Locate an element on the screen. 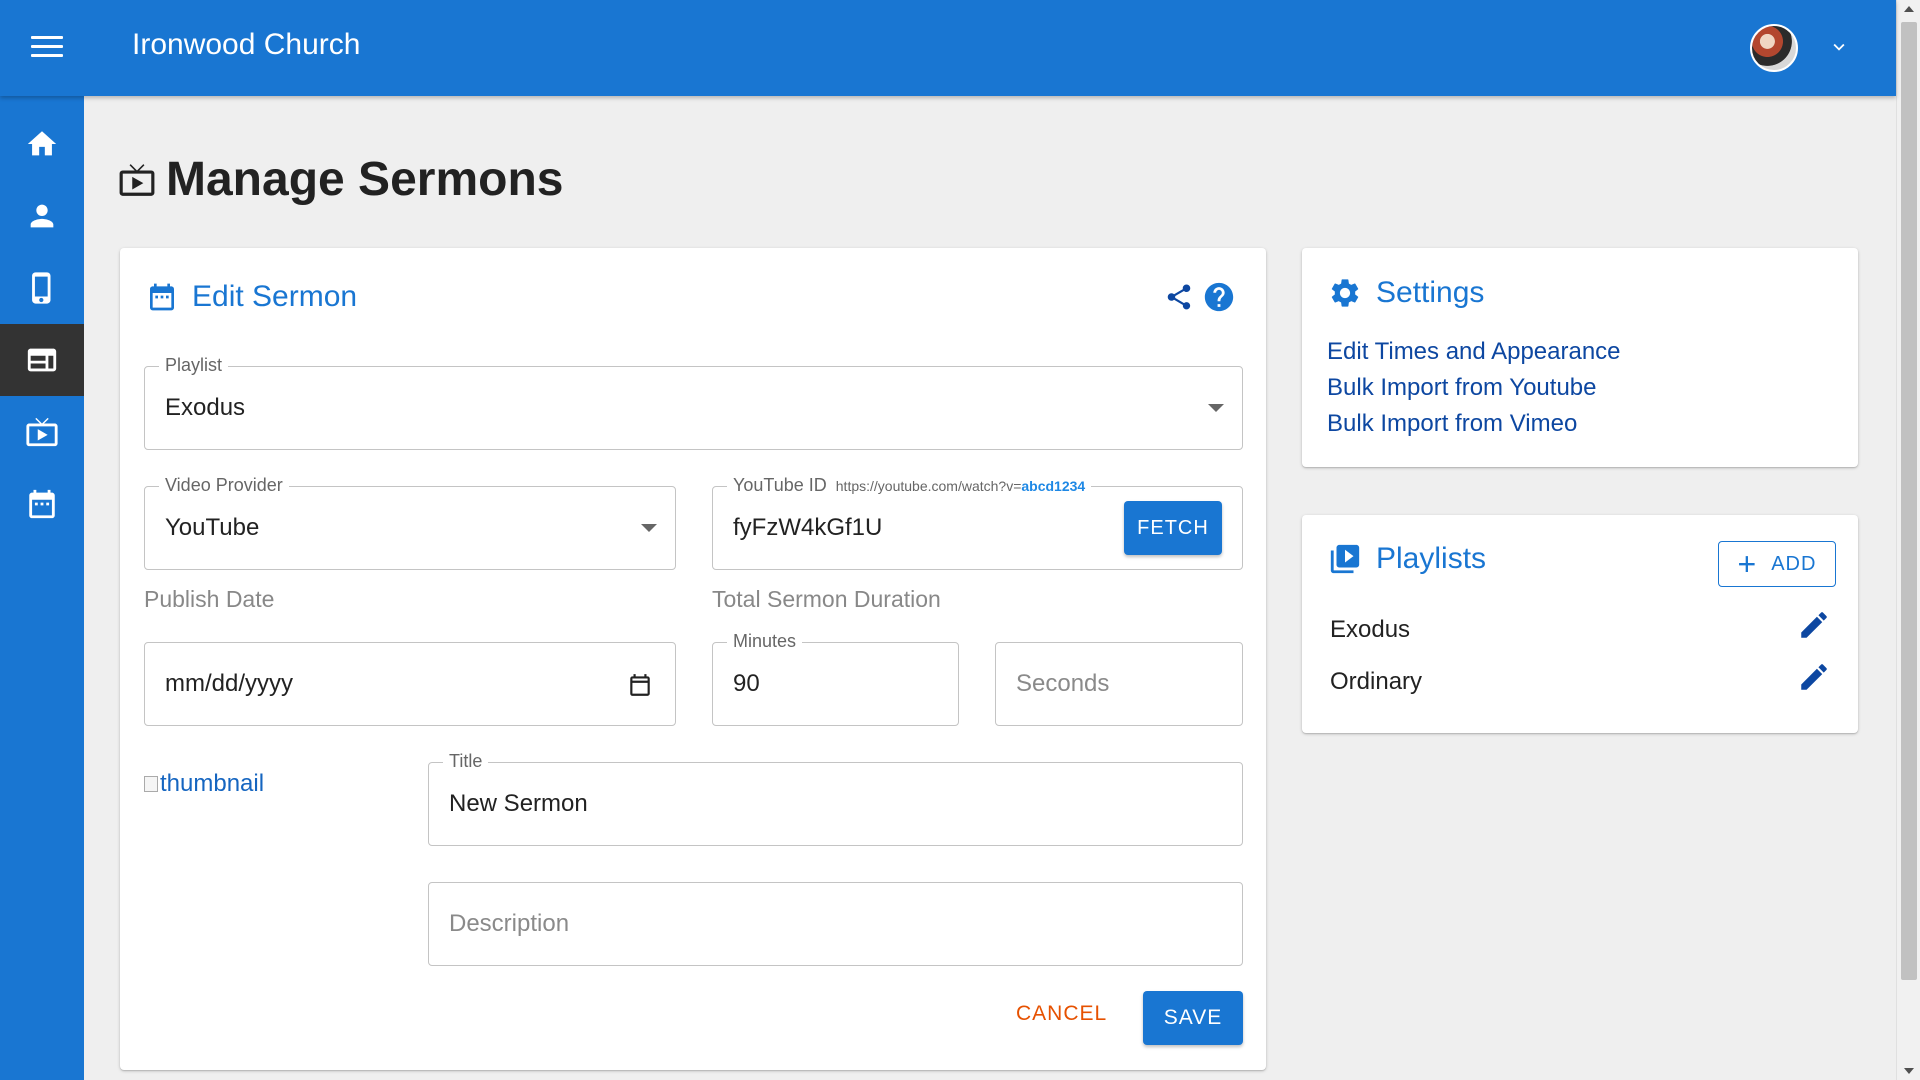  sidebar-item-home is located at coordinates (42, 144).